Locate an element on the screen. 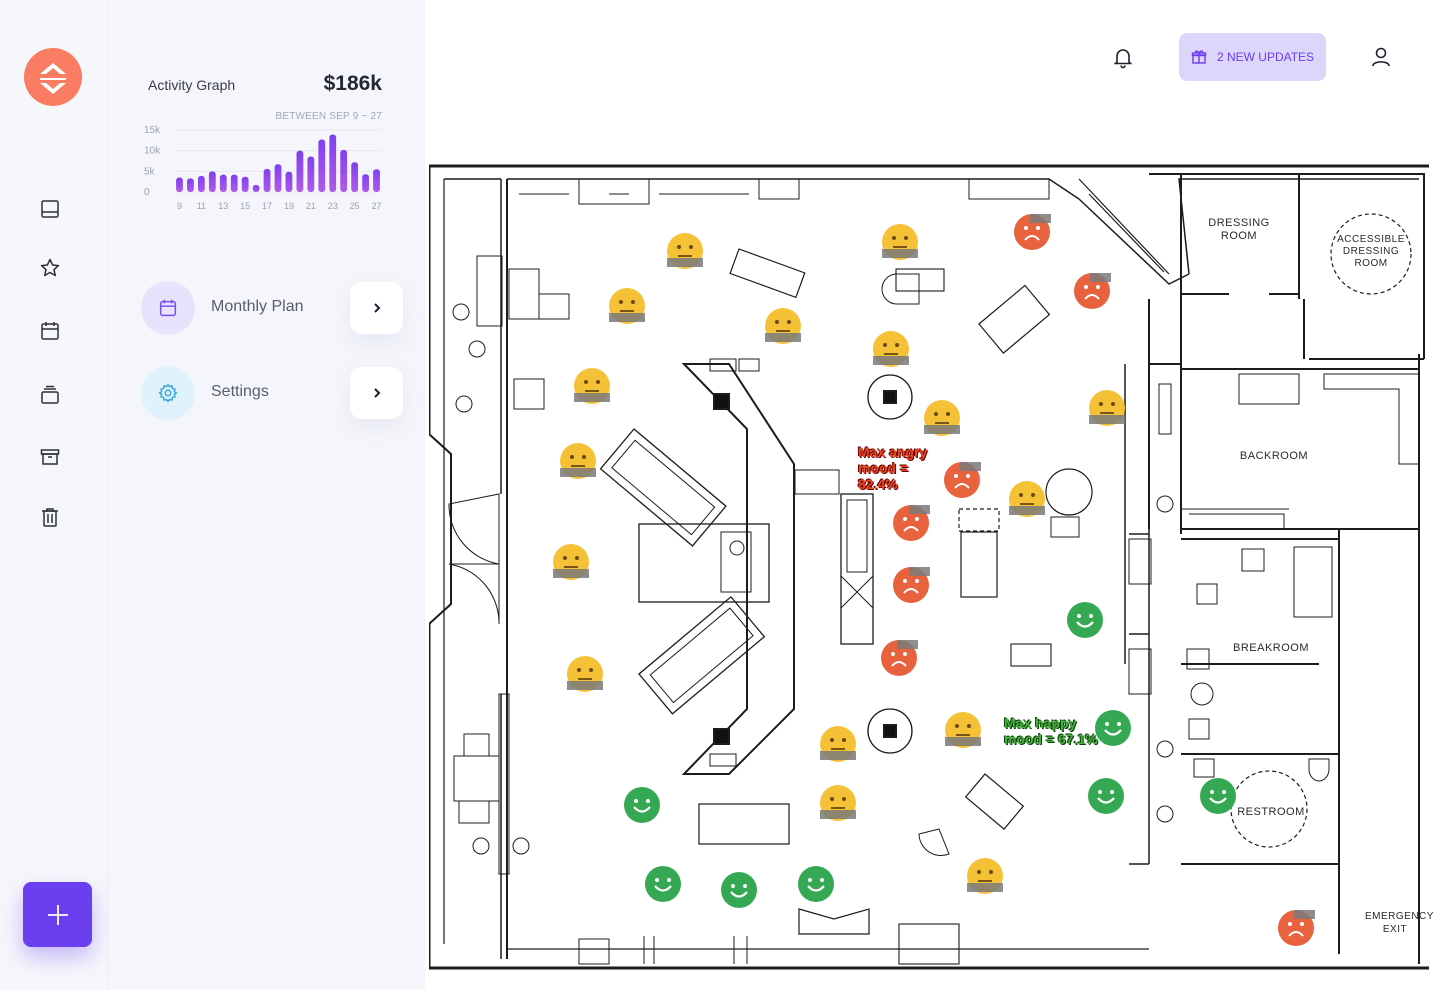 The image size is (1440, 990). activity-total: $186k is located at coordinates (352, 83).